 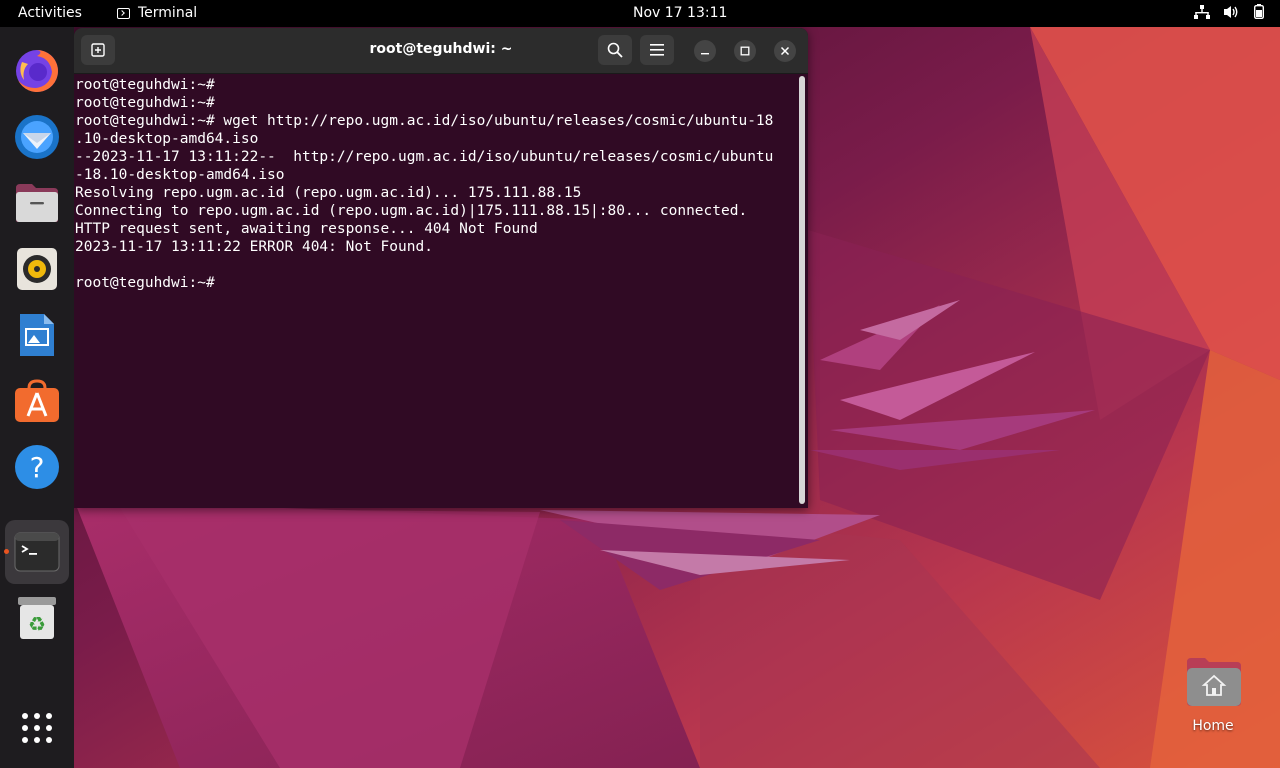 I want to click on dock: ? ♻, so click(x=37, y=397).